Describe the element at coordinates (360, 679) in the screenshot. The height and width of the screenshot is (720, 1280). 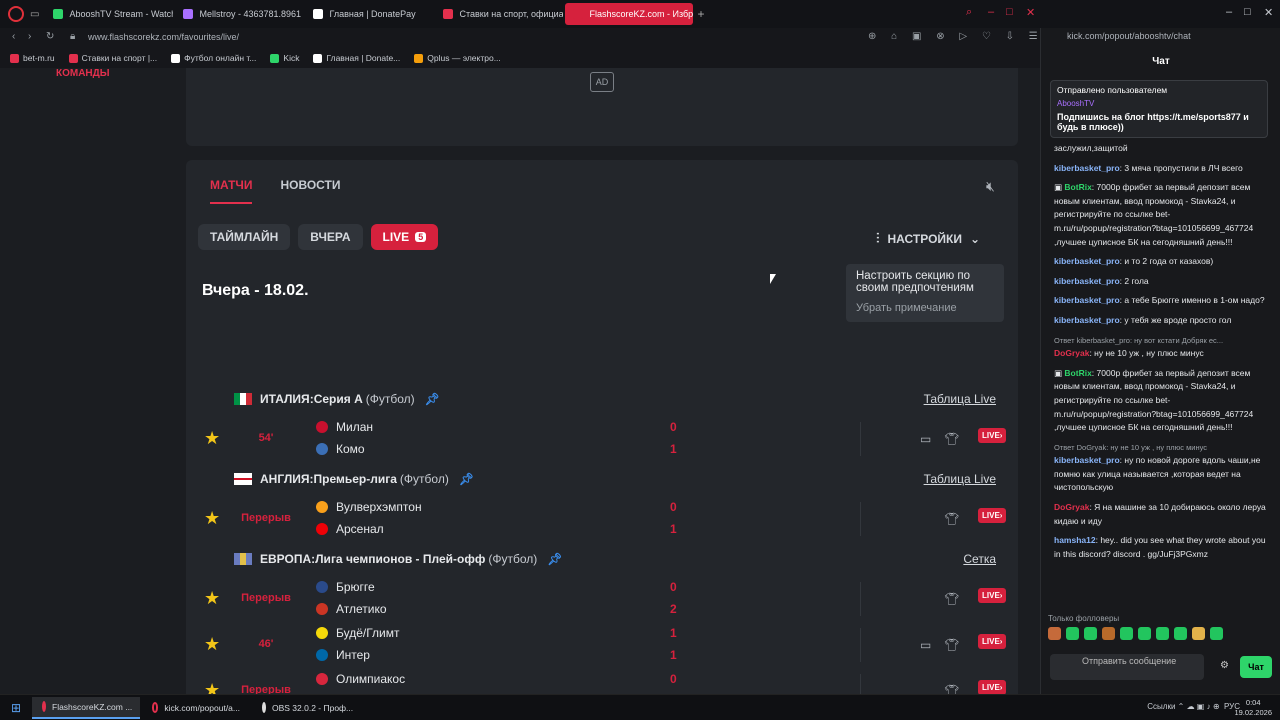
I see `team-name: Олимпиакос` at that location.